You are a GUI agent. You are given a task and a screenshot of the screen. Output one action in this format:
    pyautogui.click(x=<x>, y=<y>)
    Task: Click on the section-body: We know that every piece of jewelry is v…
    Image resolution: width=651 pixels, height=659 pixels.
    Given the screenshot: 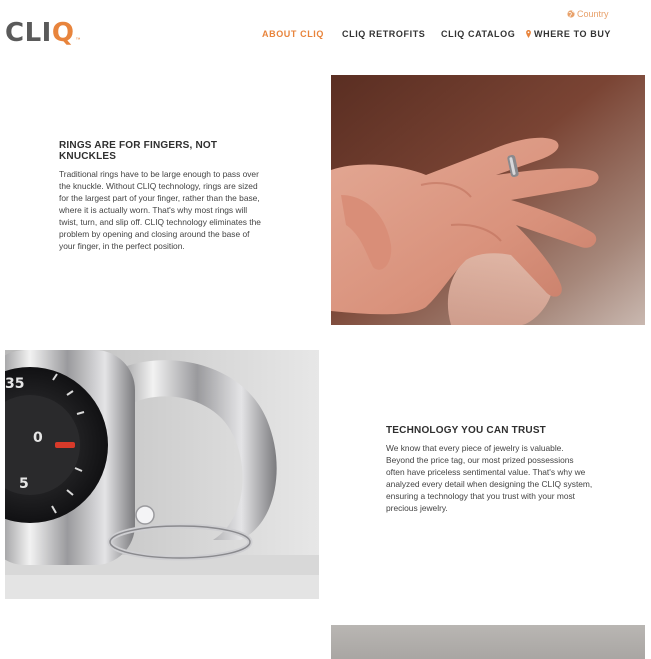 What is the action you would take?
    pyautogui.click(x=489, y=478)
    